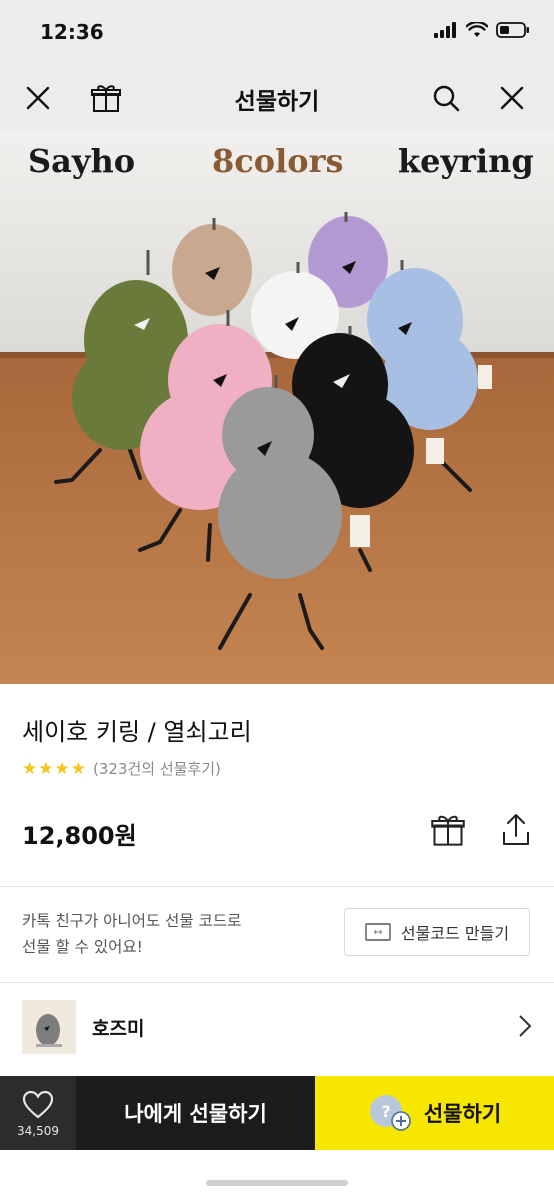 The image size is (554, 1200). What do you see at coordinates (156, 769) in the screenshot?
I see `review-count: (323건의 선물후기)` at bounding box center [156, 769].